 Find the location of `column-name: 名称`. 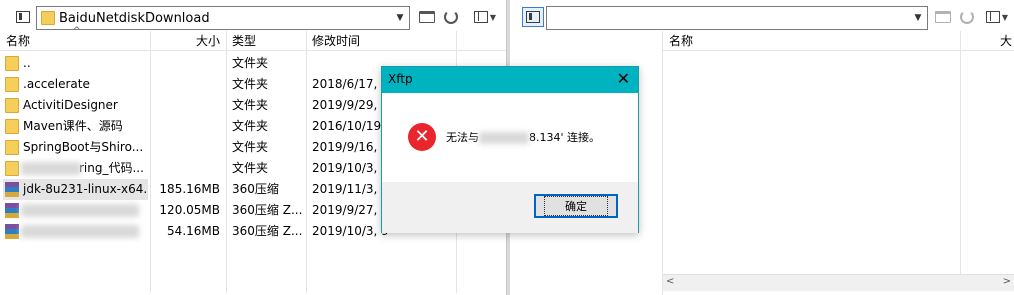

column-name: 名称 is located at coordinates (811, 41).